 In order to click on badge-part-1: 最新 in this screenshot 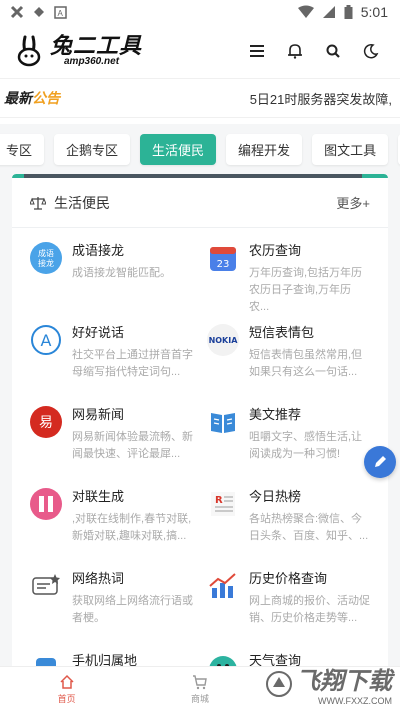, I will do `click(18, 98)`.